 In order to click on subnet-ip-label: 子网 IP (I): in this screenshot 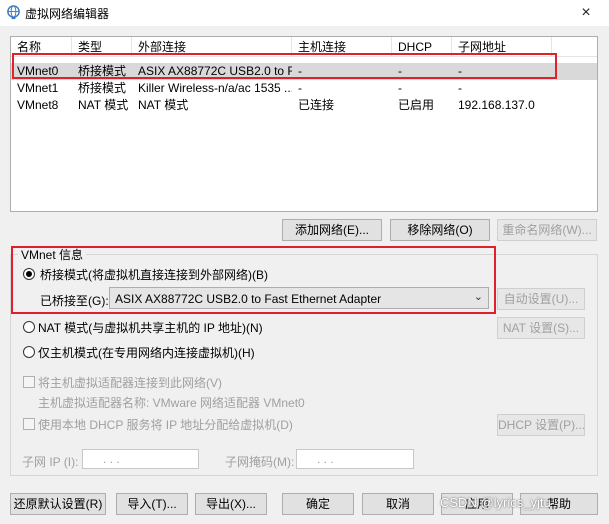, I will do `click(50, 462)`.